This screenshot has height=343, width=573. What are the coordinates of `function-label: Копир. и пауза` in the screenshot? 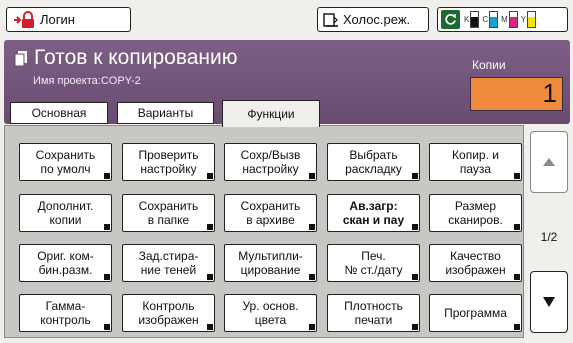 It's located at (475, 162).